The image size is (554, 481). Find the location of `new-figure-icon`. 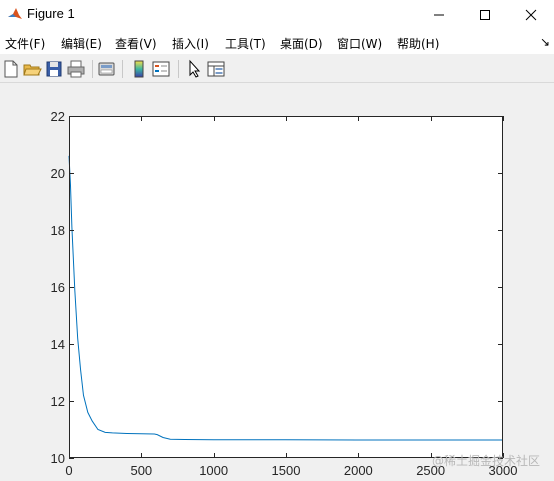

new-figure-icon is located at coordinates (11, 69).